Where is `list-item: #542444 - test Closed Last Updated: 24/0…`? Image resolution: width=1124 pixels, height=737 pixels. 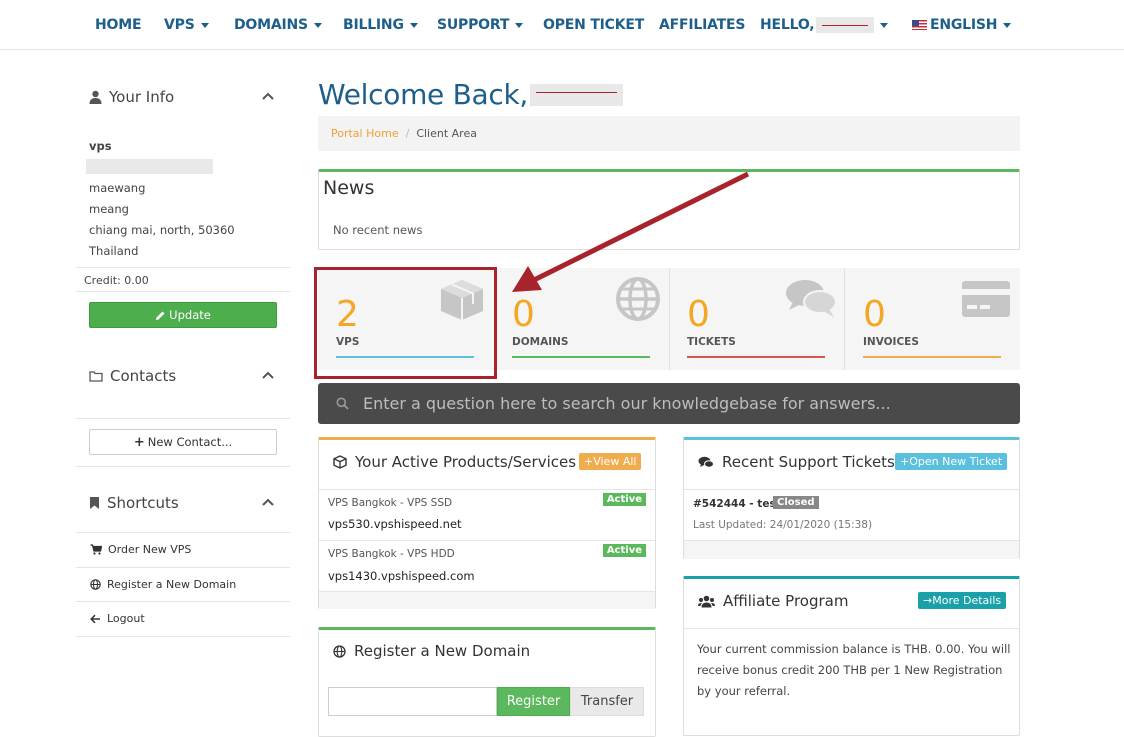 list-item: #542444 - test Closed Last Updated: 24/0… is located at coordinates (851, 515).